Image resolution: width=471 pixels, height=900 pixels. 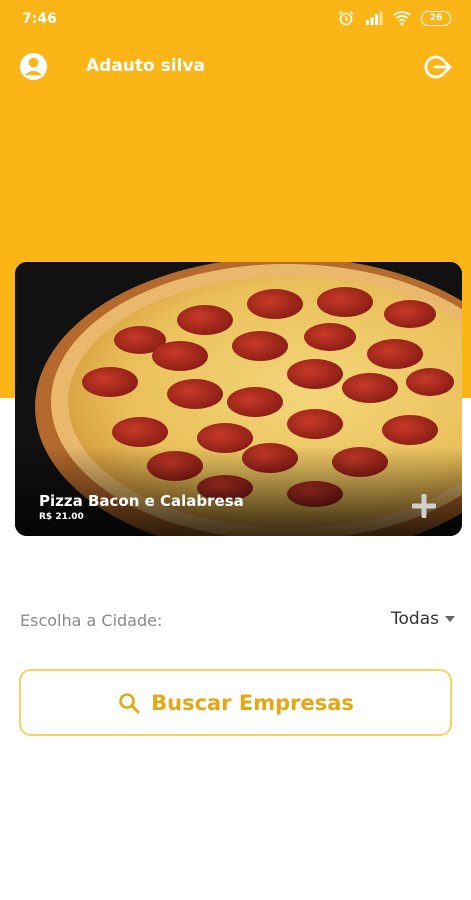 I want to click on account-icon, so click(x=33, y=66).